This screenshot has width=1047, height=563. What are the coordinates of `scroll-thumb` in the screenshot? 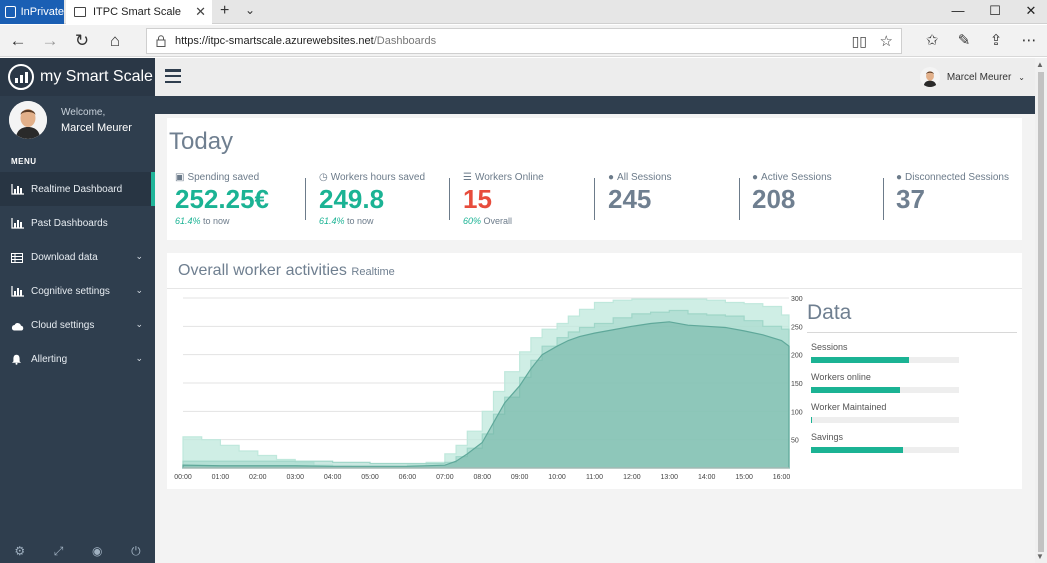 It's located at (1041, 312).